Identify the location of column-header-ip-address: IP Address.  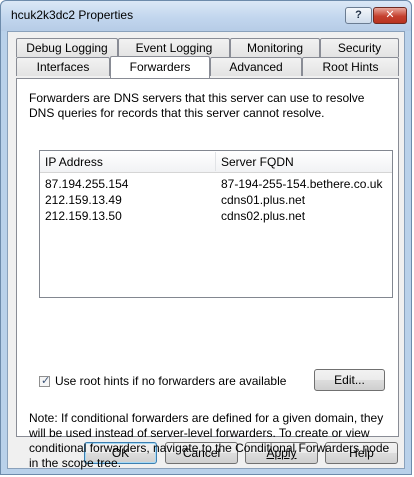
(74, 162).